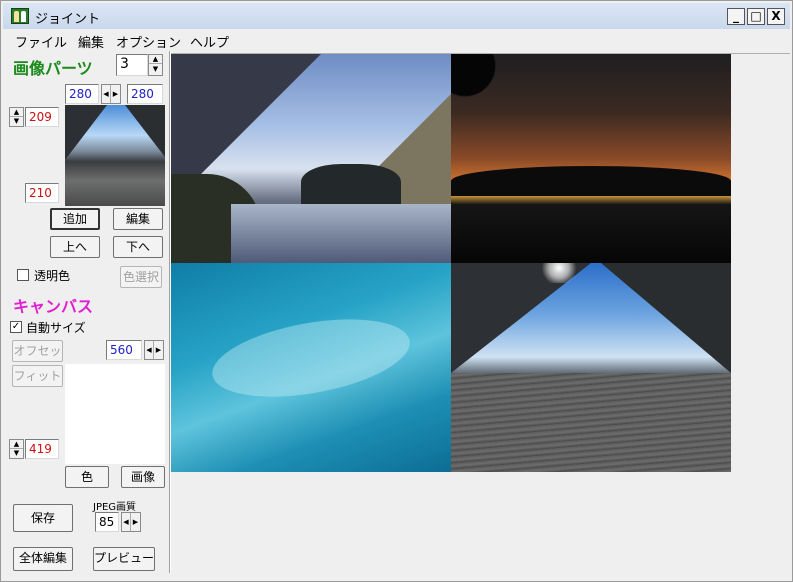  I want to click on canvas-preview, so click(115, 414).